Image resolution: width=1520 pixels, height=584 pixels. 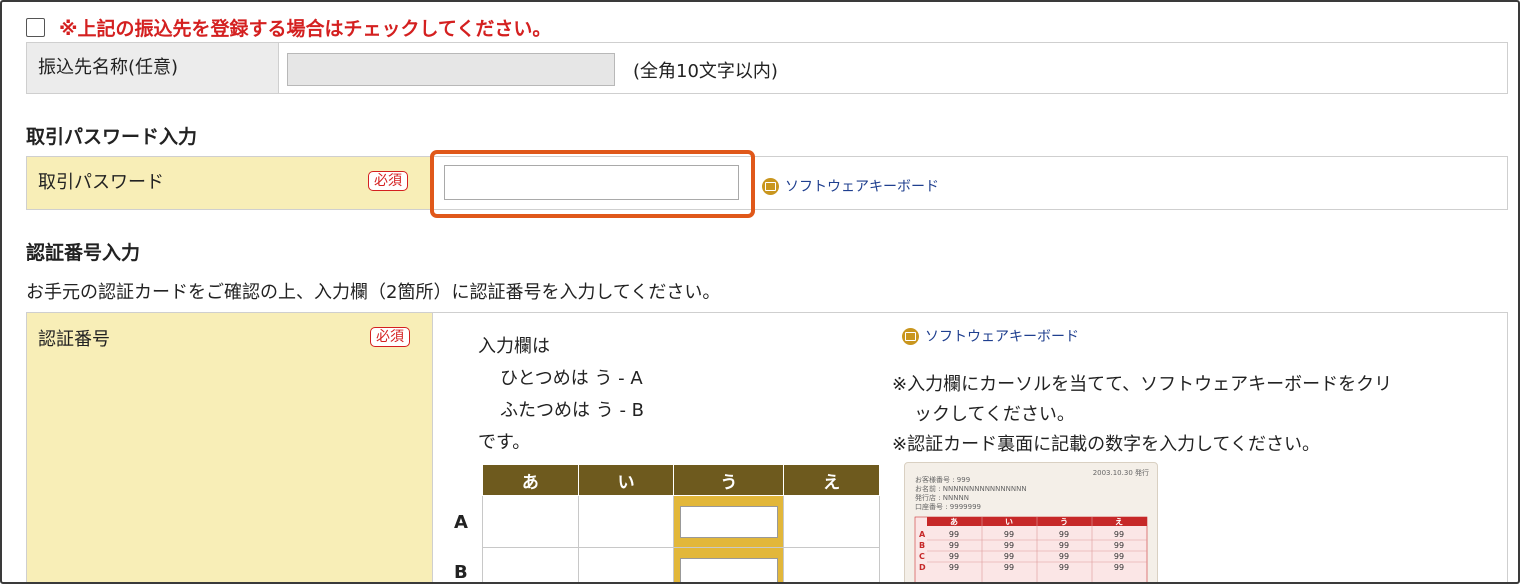 I want to click on card-info-line: お名前 : NNNNNNNNNNNNNNNN, so click(x=971, y=488).